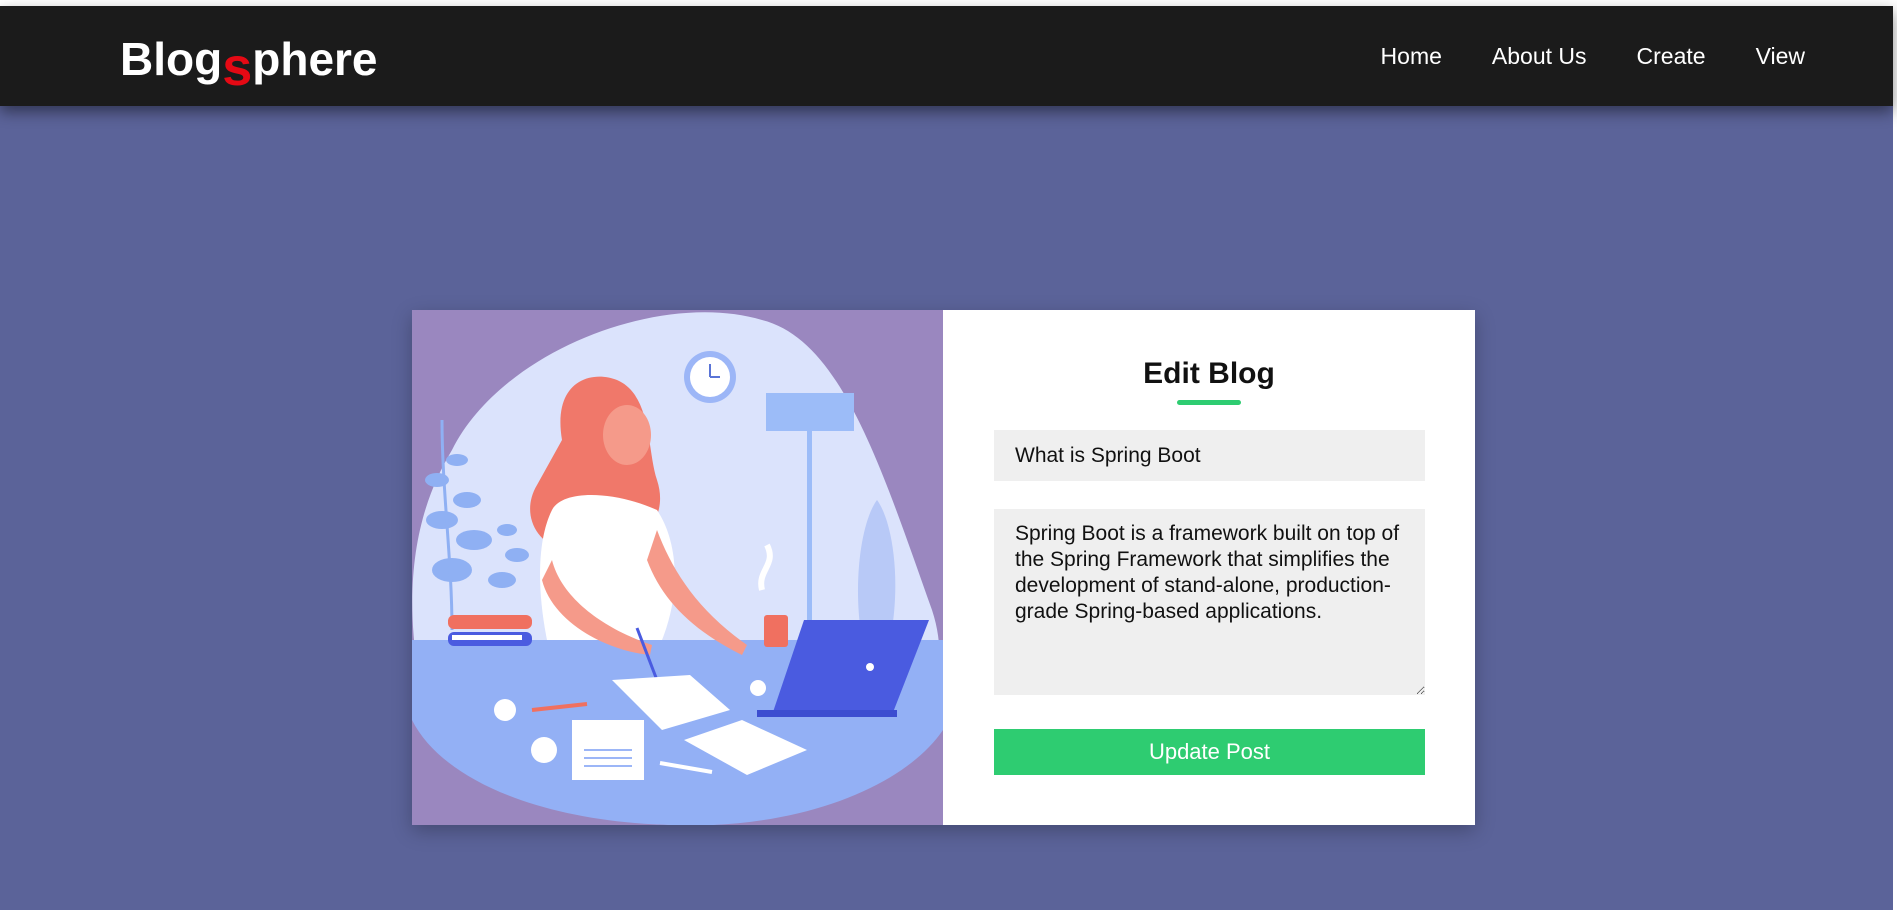  I want to click on nav-link-create: Create, so click(1671, 56).